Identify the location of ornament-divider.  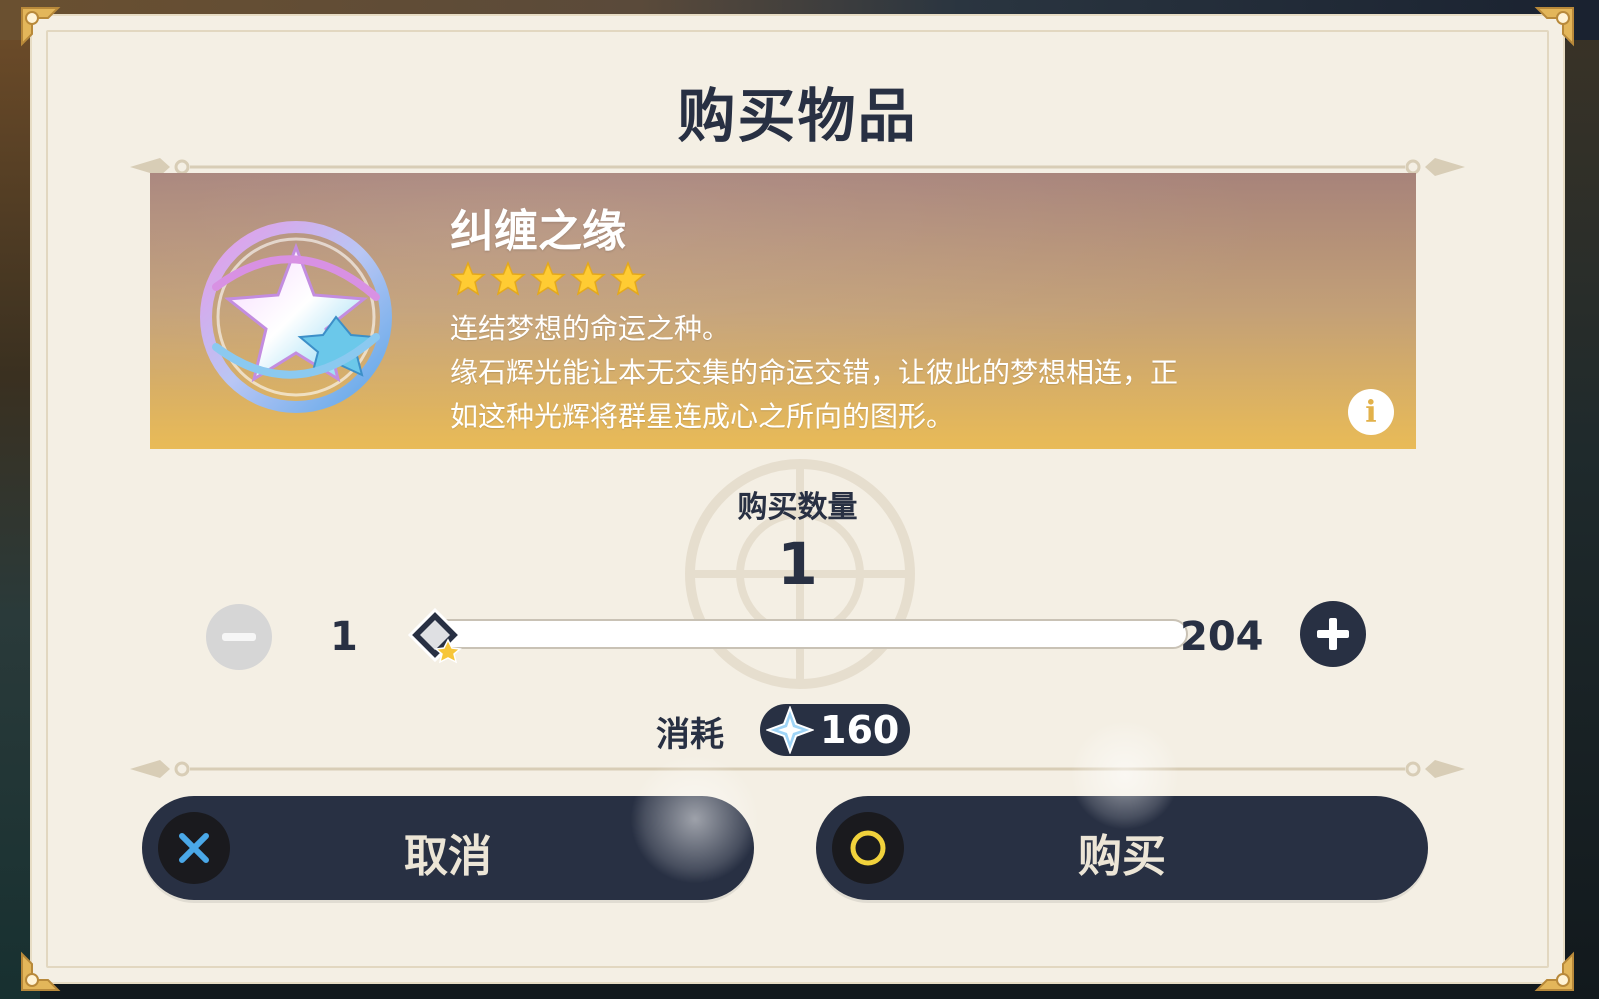
(797, 769).